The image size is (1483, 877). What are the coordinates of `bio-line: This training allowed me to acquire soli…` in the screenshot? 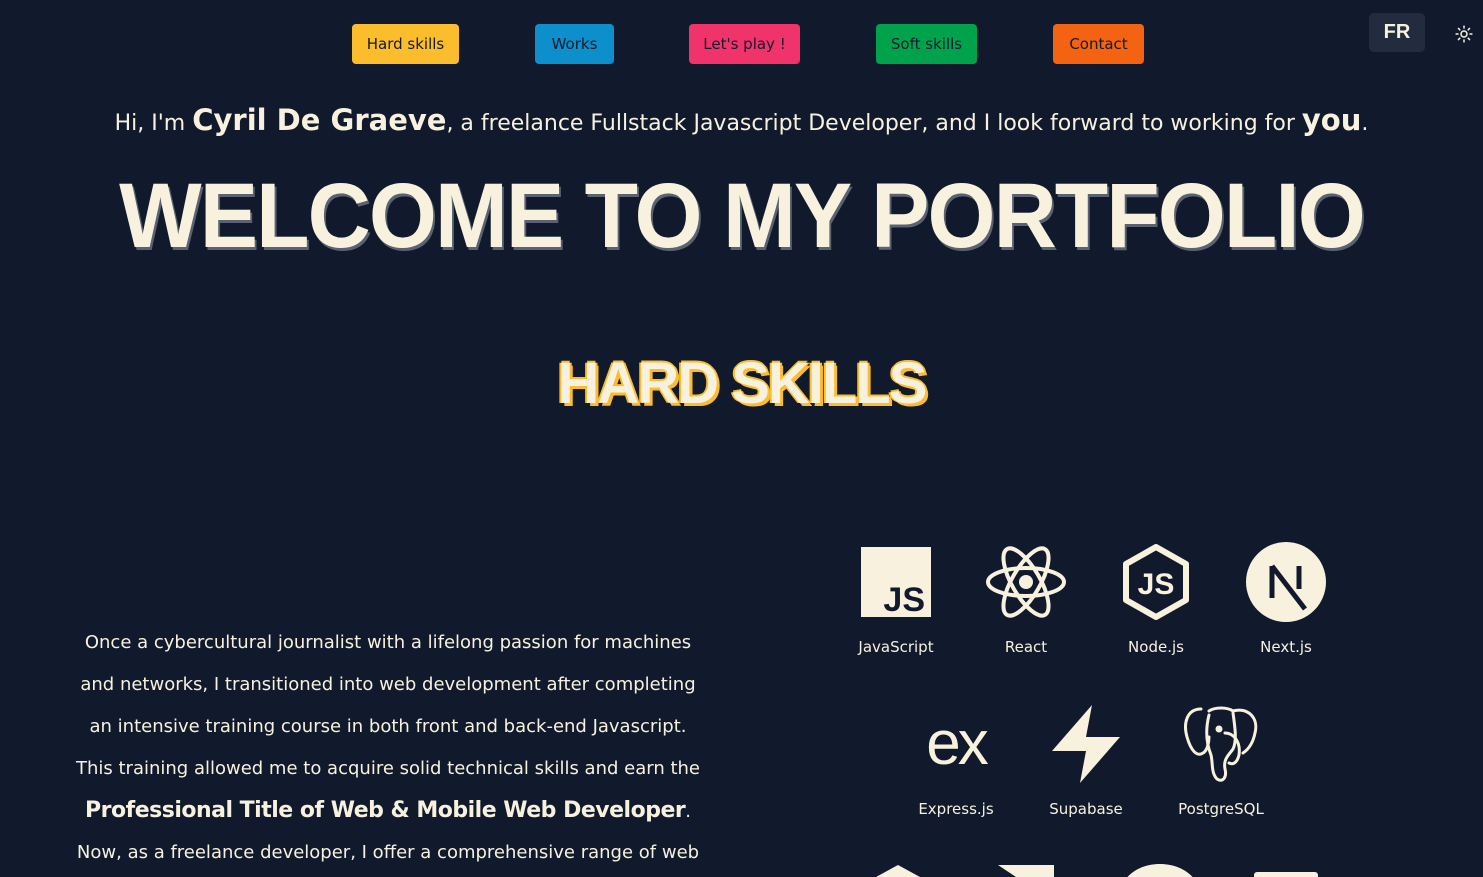 It's located at (387, 768).